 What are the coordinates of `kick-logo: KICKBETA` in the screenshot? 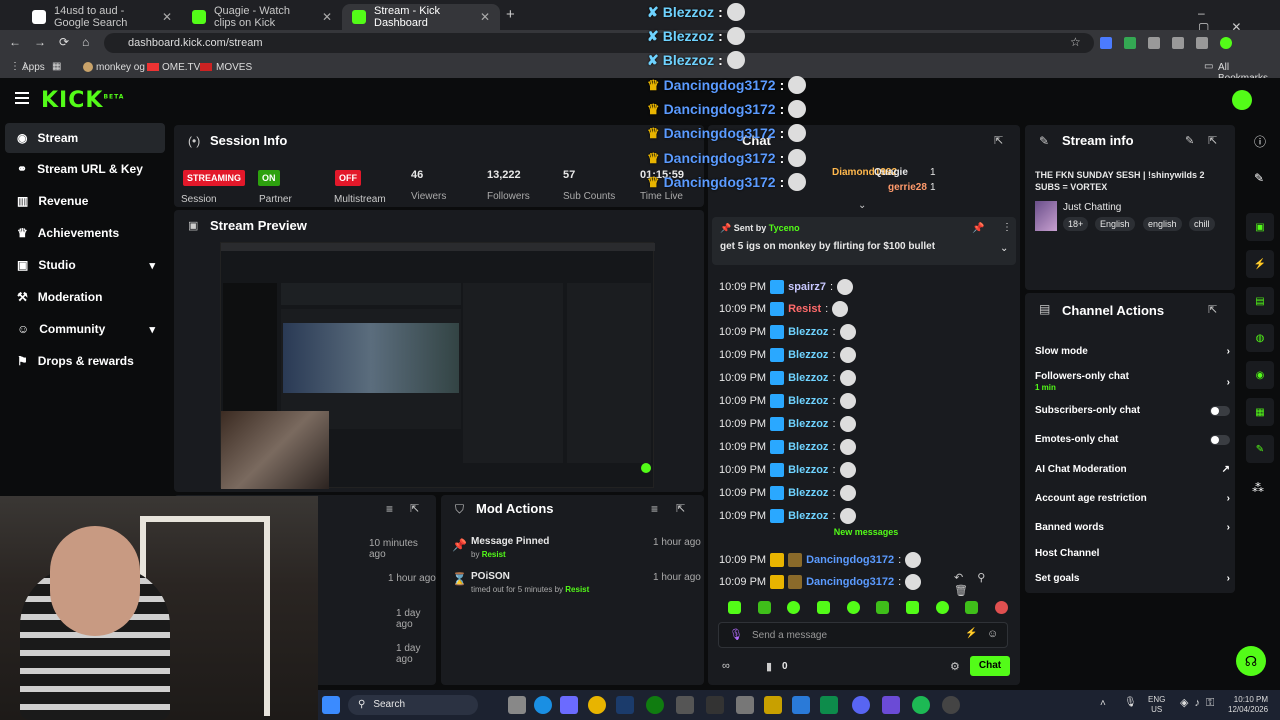 It's located at (82, 100).